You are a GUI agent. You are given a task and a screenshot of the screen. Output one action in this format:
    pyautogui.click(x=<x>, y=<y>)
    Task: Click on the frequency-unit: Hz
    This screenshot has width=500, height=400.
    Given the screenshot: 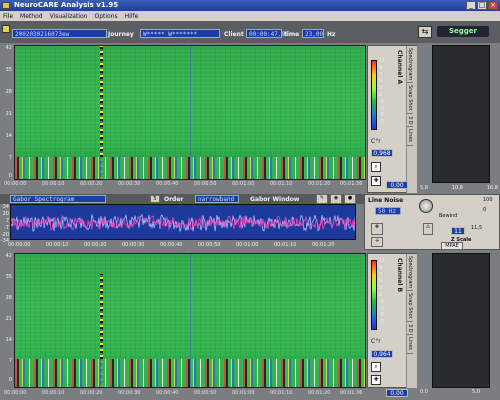 What is the action you would take?
    pyautogui.click(x=331, y=34)
    